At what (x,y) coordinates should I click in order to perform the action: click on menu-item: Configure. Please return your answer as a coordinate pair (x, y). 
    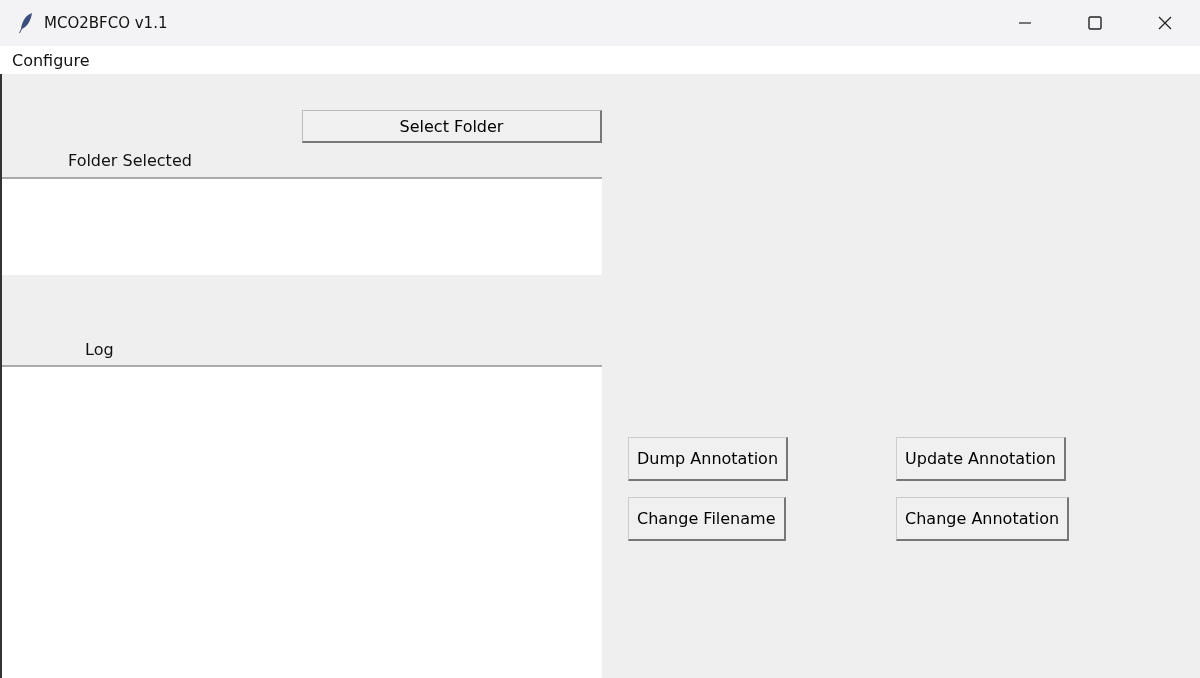
    Looking at the image, I should click on (51, 60).